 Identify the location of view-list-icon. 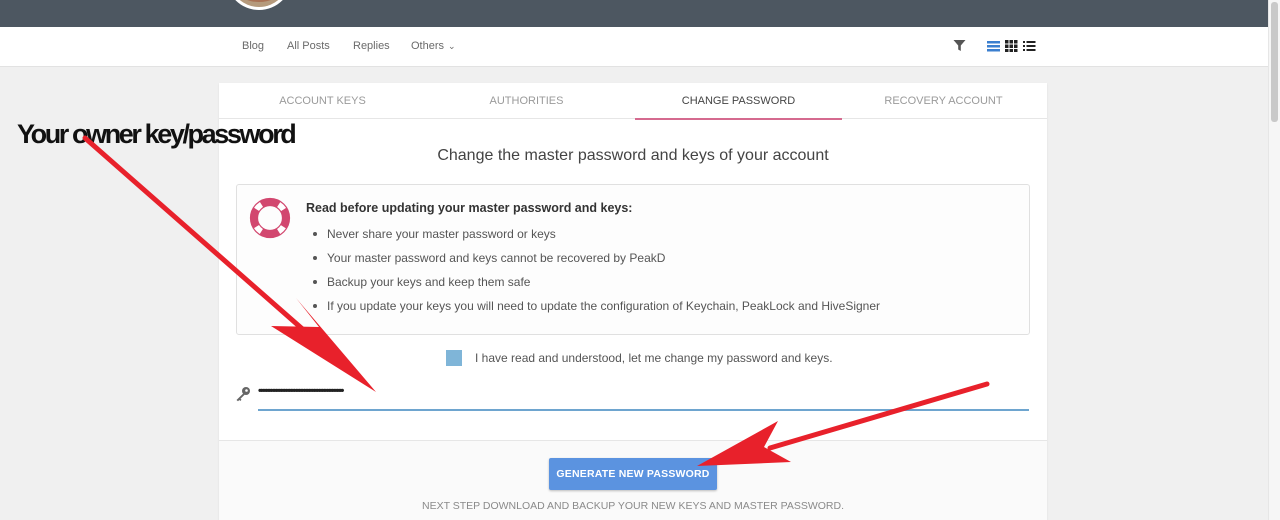
(994, 48).